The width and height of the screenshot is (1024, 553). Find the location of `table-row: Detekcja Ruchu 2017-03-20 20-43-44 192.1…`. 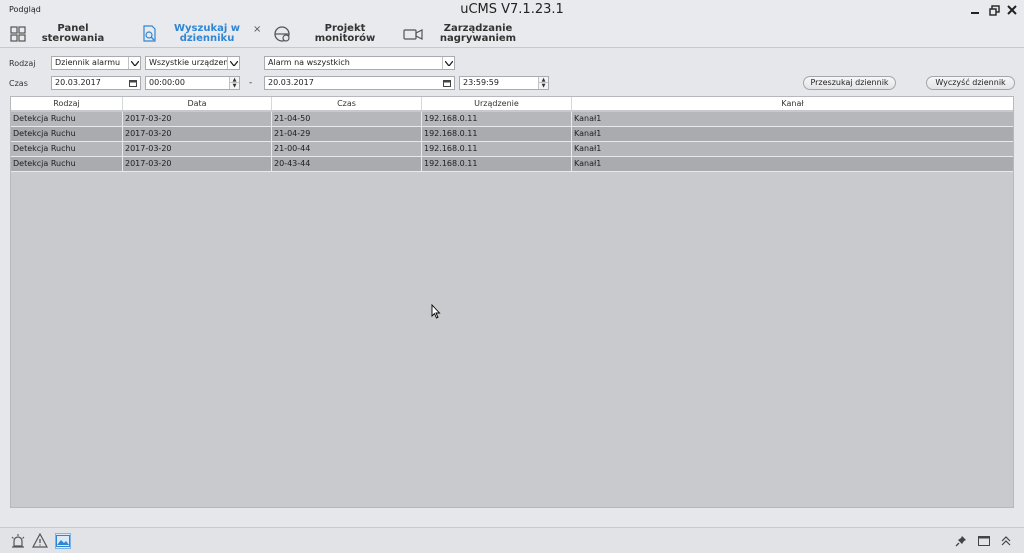

table-row: Detekcja Ruchu 2017-03-20 20-43-44 192.1… is located at coordinates (512, 164).